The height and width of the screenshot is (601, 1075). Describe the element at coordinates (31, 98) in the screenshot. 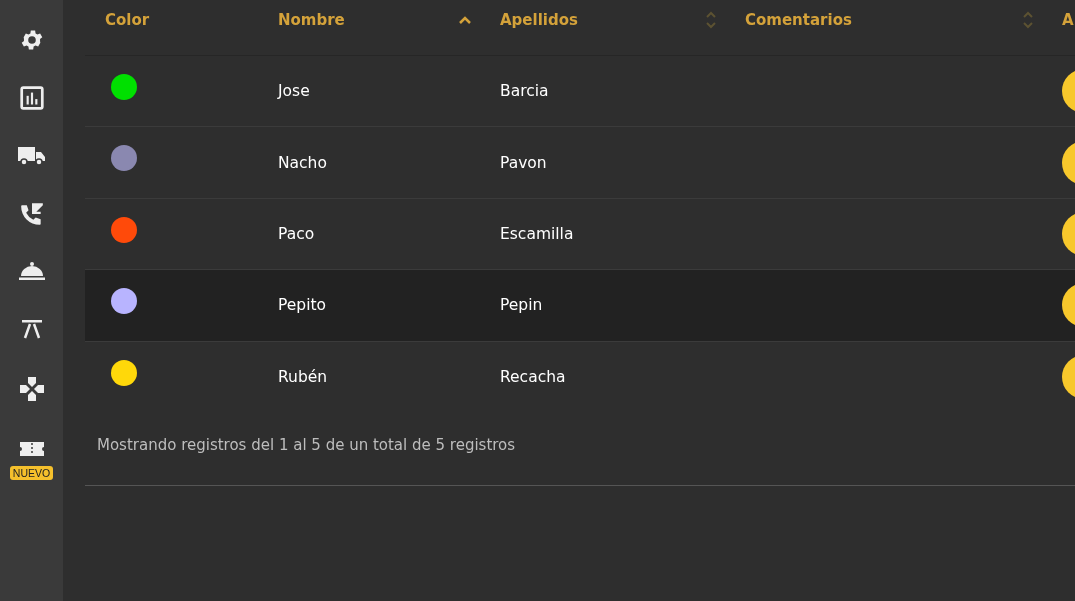

I see `bar-chart-icon` at that location.